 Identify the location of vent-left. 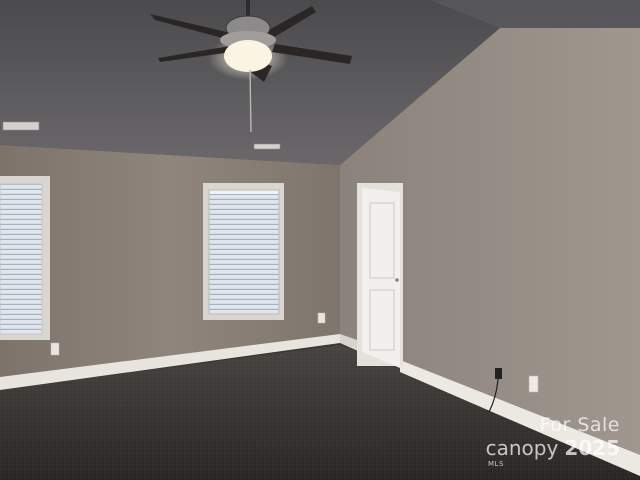
(21, 126).